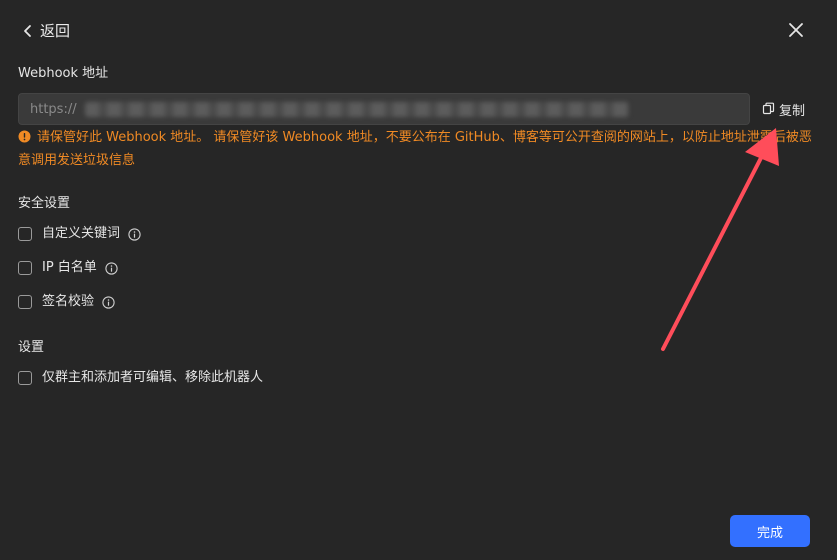  I want to click on option-custom-keywords: 自定义关键词, so click(79, 234).